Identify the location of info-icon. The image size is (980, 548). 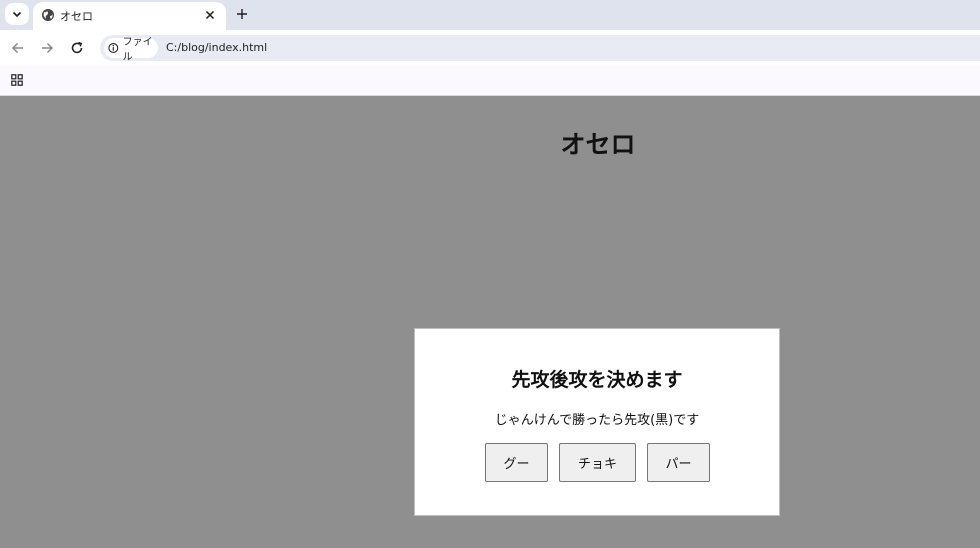
(113, 48).